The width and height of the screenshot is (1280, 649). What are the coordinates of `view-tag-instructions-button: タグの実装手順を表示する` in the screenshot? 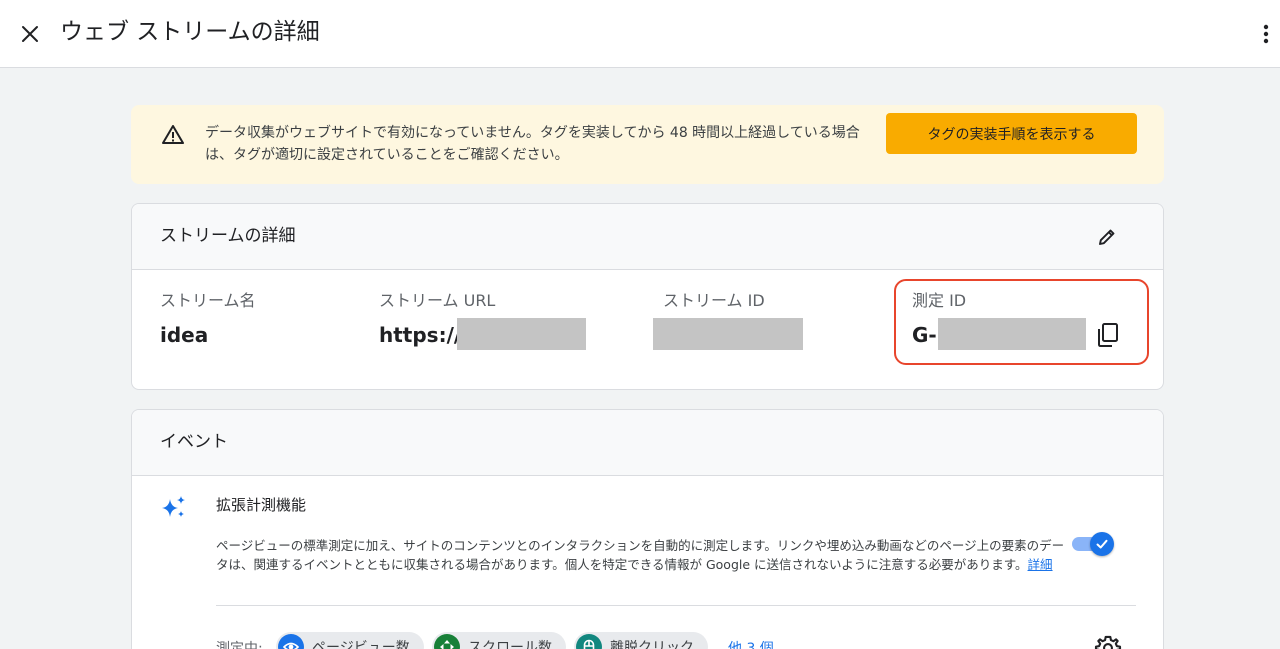 It's located at (1011, 133).